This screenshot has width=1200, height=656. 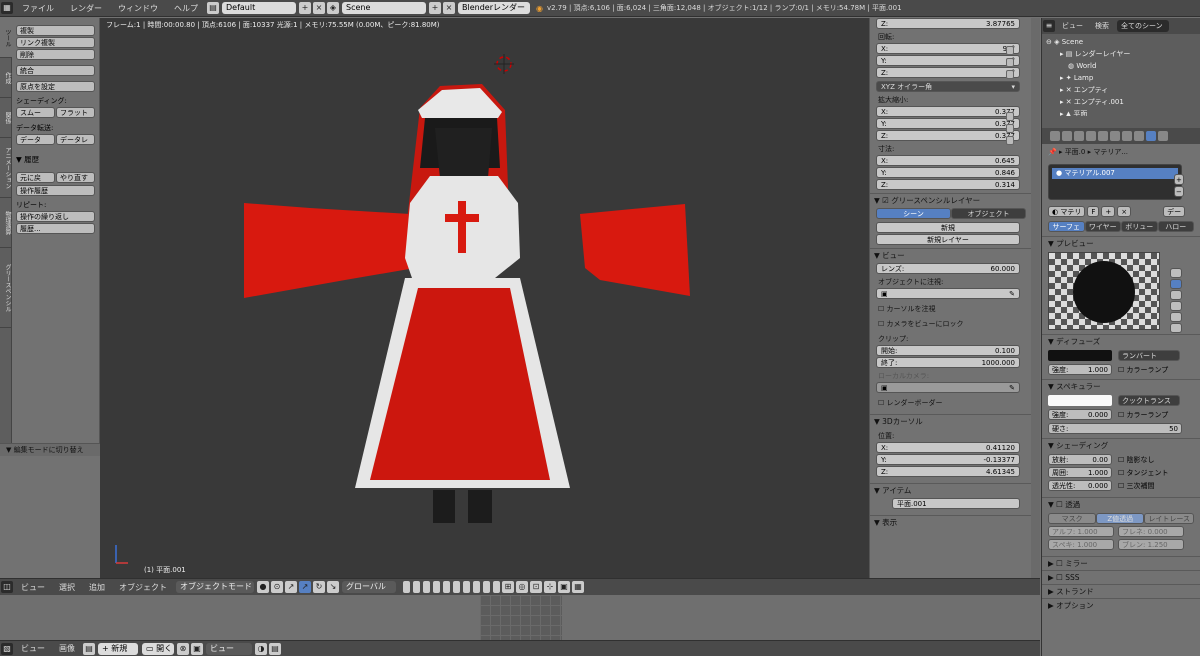 I want to click on snap-icon: ⊡, so click(x=536, y=587).